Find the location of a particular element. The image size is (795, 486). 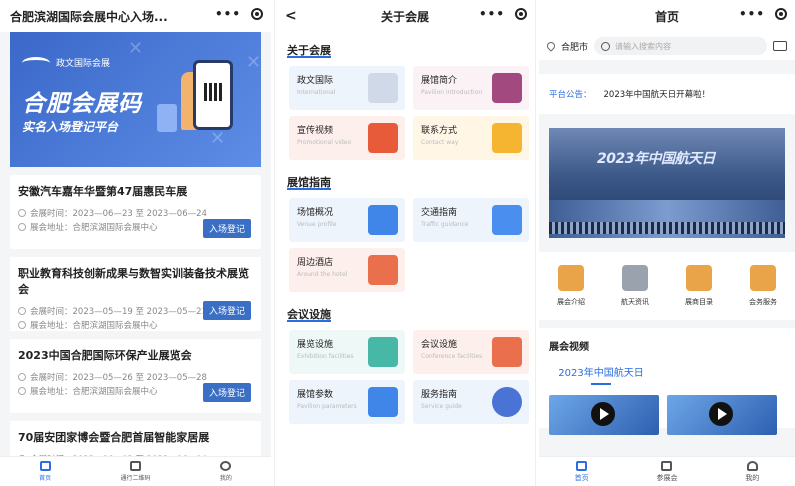

section-title: 关于会展 is located at coordinates (309, 50).